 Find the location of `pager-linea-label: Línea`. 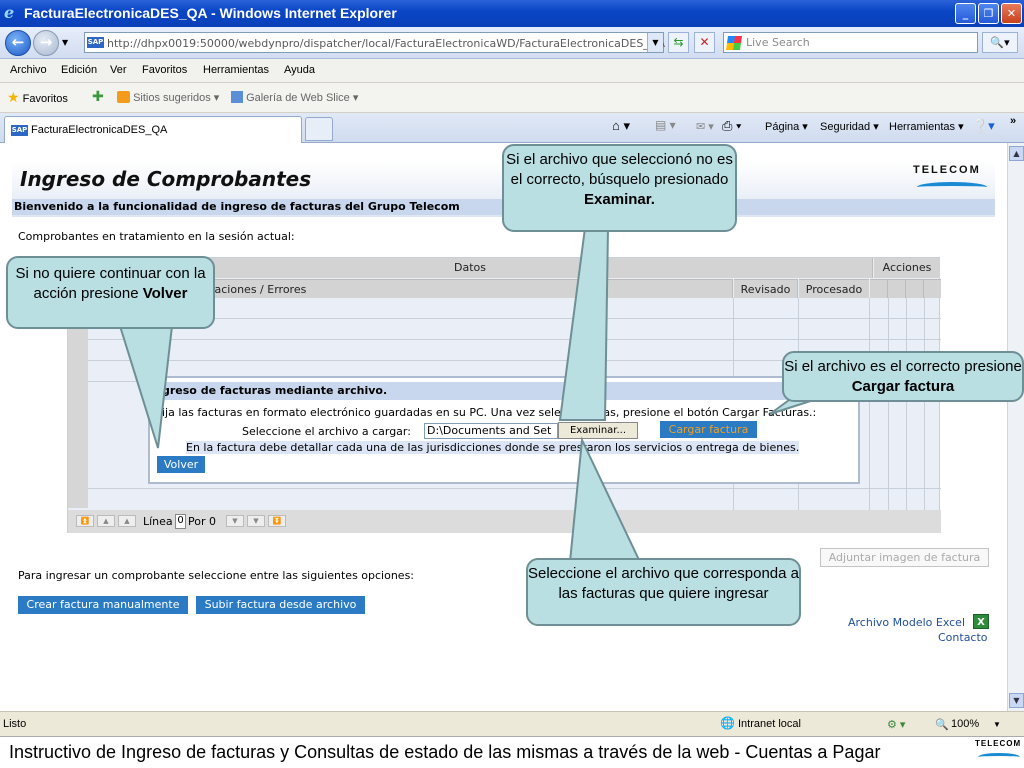

pager-linea-label: Línea is located at coordinates (158, 521).